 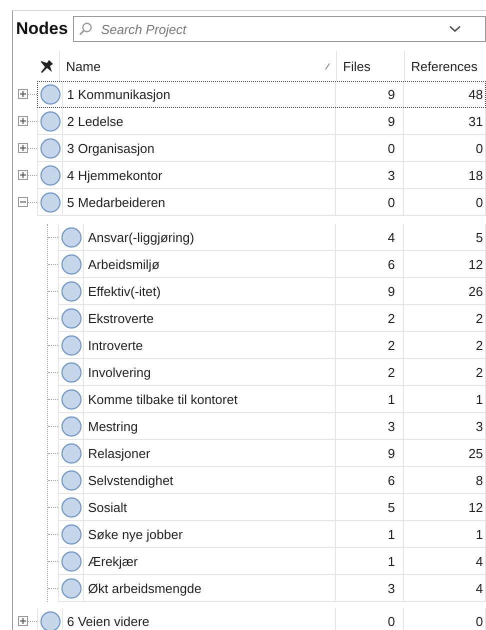 I want to click on node-name: Komme tilbake til kontoret, so click(x=209, y=399).